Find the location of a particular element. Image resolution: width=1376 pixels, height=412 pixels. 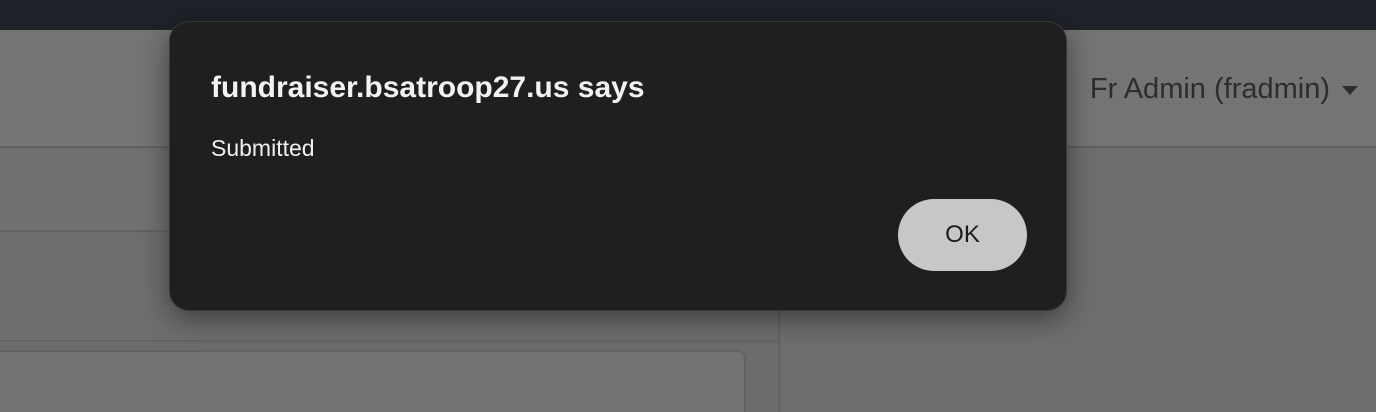

ok-button: OK is located at coordinates (962, 235).